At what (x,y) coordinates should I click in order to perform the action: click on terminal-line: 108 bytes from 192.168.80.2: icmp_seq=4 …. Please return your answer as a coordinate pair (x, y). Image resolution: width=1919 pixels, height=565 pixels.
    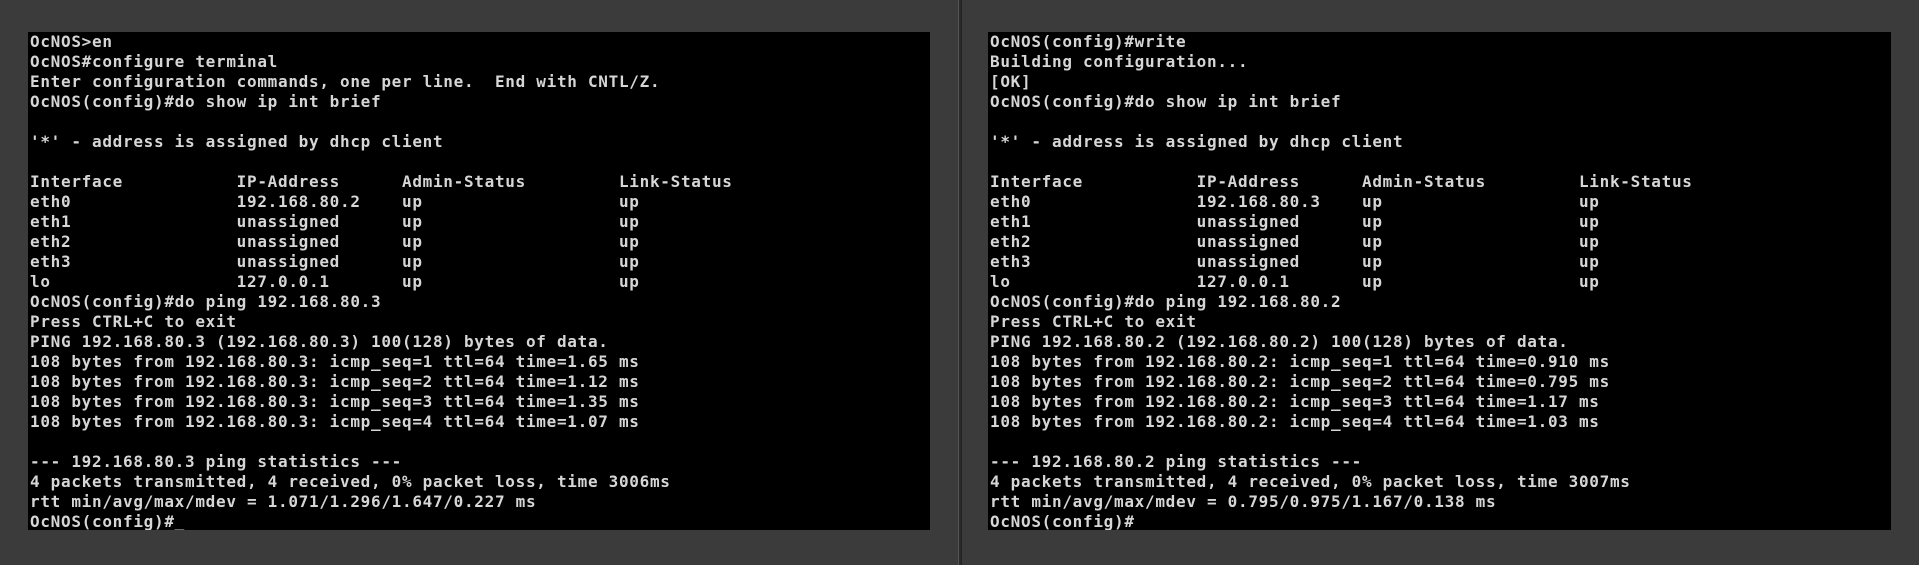
    Looking at the image, I should click on (1295, 421).